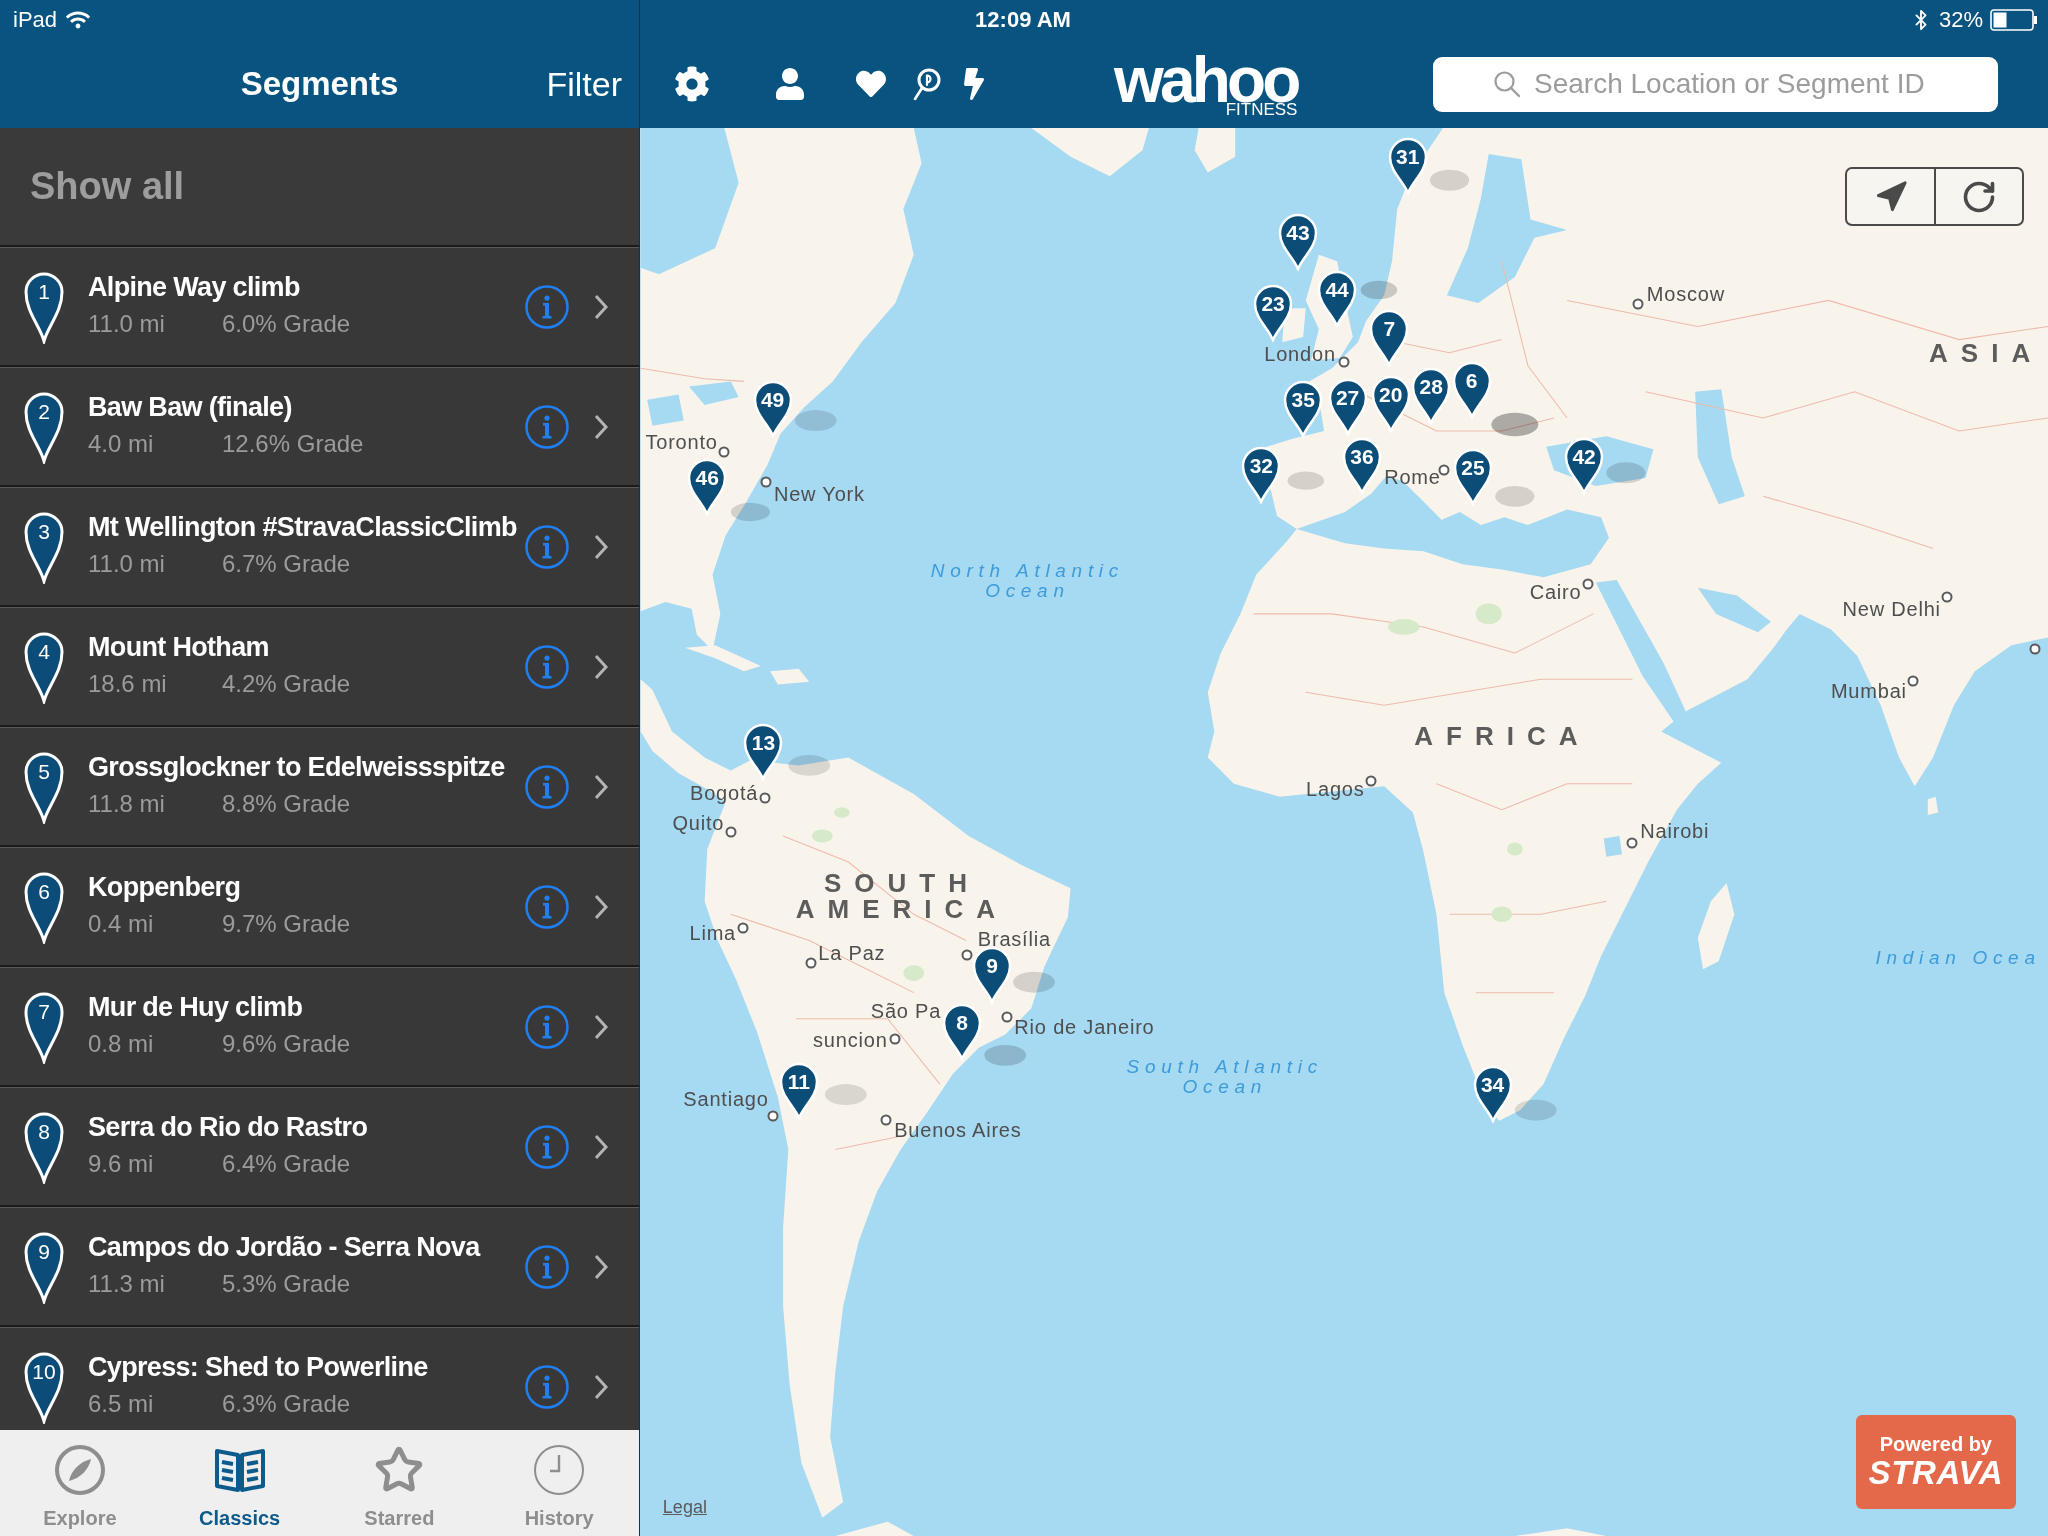 This screenshot has height=1536, width=2048. Describe the element at coordinates (319, 907) in the screenshot. I see `segment-row: 6 Koppenberg 0.4 mi 9.7% Grade` at that location.